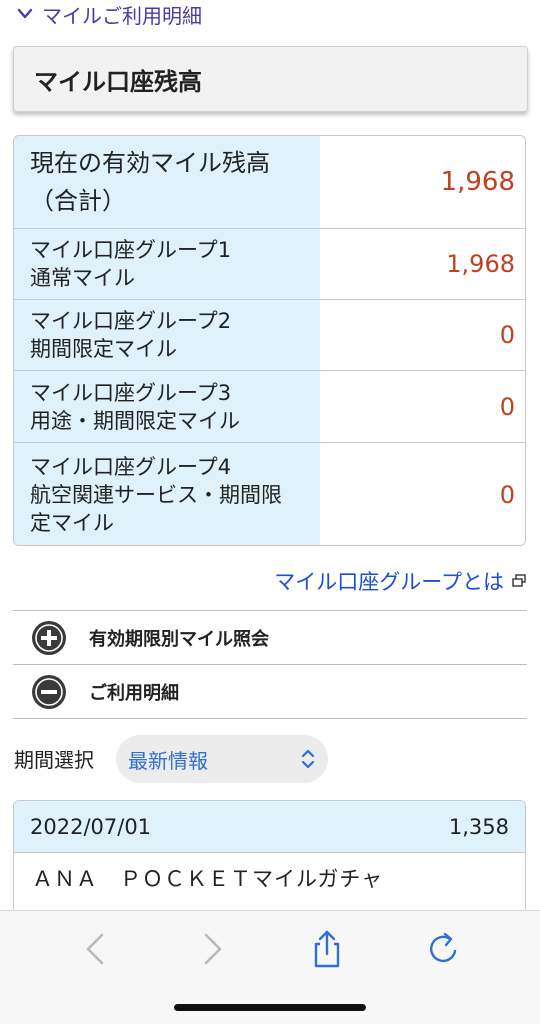 This screenshot has height=1024, width=540. I want to click on minus-circle-icon, so click(49, 691).